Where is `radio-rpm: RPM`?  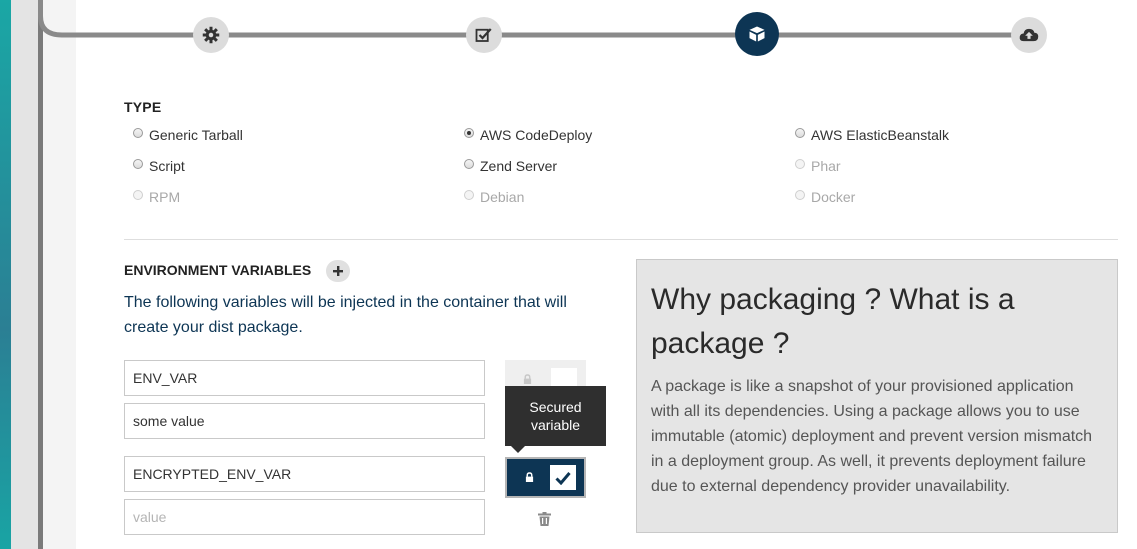 radio-rpm: RPM is located at coordinates (156, 197).